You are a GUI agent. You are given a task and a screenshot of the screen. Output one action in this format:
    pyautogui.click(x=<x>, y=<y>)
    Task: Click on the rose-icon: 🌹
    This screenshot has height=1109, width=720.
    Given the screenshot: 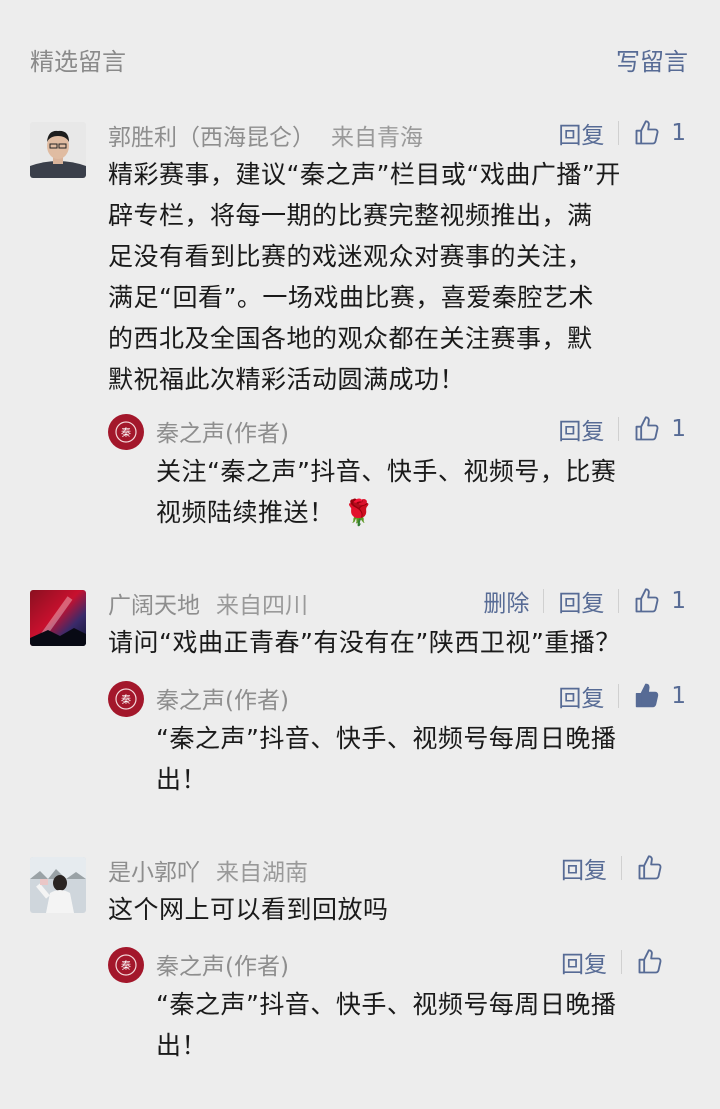 What is the action you would take?
    pyautogui.click(x=358, y=512)
    